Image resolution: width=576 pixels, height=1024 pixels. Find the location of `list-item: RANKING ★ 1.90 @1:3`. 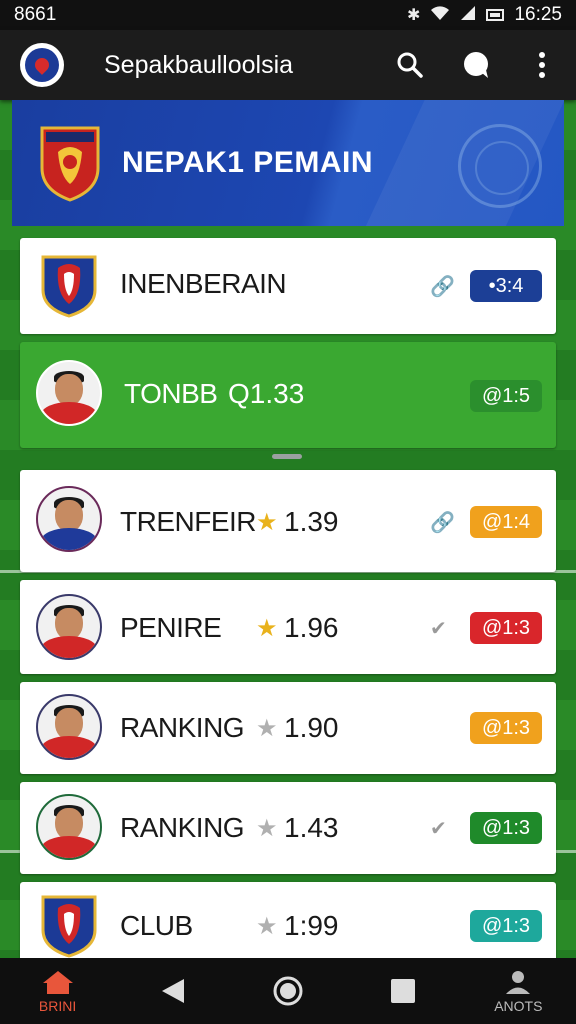

list-item: RANKING ★ 1.90 @1:3 is located at coordinates (288, 728).